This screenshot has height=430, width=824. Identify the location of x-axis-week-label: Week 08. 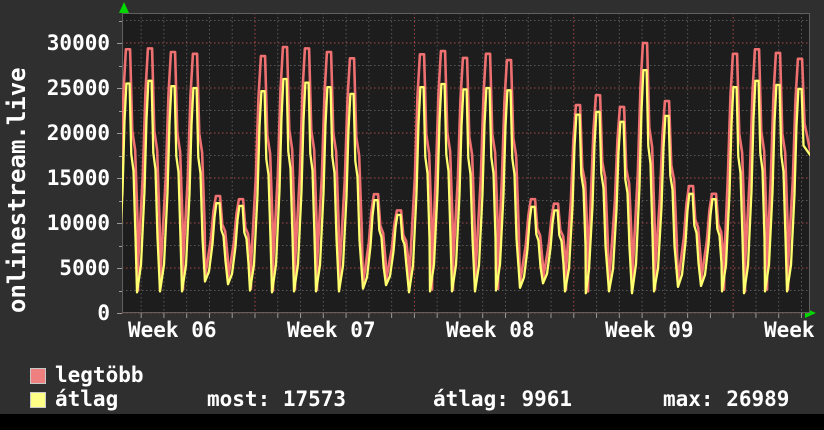
(490, 330).